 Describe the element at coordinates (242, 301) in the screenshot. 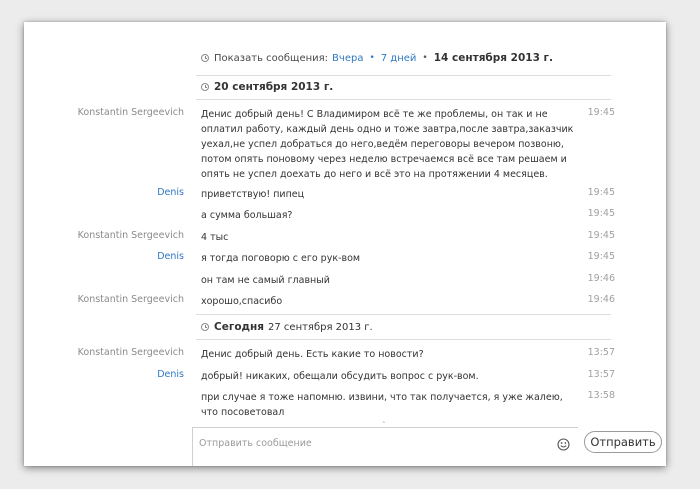

I see `message-text: хорошо,спасибо` at that location.